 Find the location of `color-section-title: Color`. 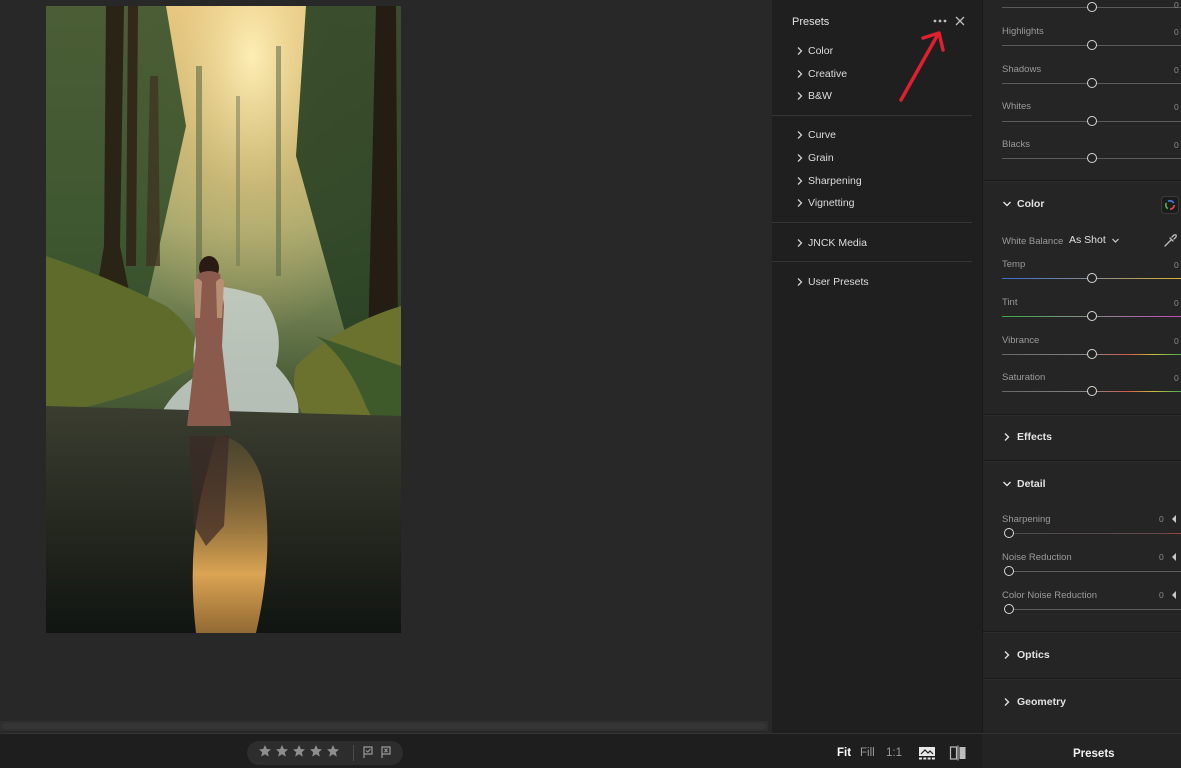

color-section-title: Color is located at coordinates (1031, 204).